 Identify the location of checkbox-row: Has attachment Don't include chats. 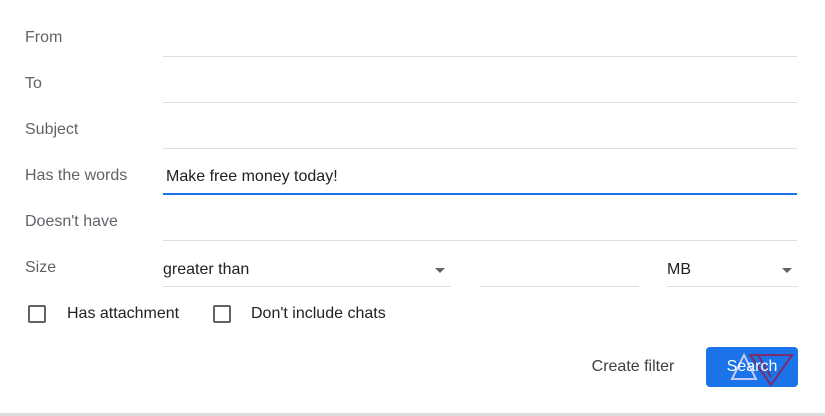
(412, 314).